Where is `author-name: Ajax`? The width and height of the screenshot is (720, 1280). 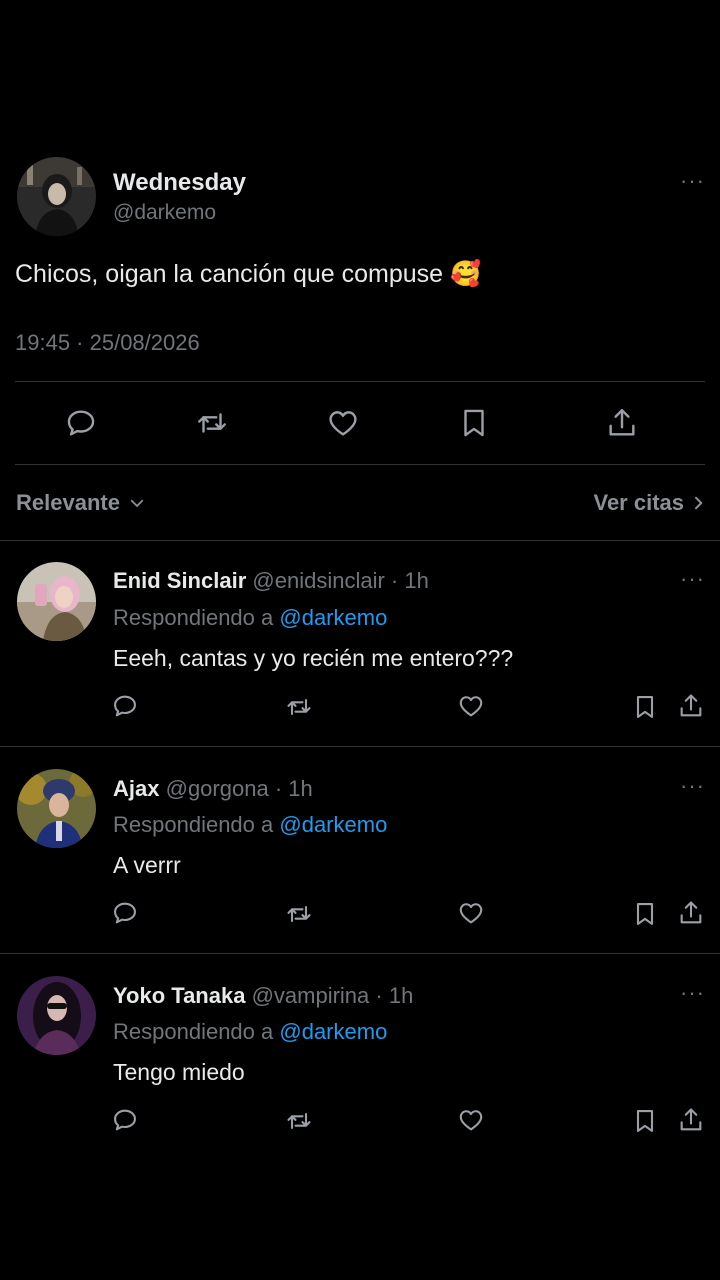
author-name: Ajax is located at coordinates (136, 788).